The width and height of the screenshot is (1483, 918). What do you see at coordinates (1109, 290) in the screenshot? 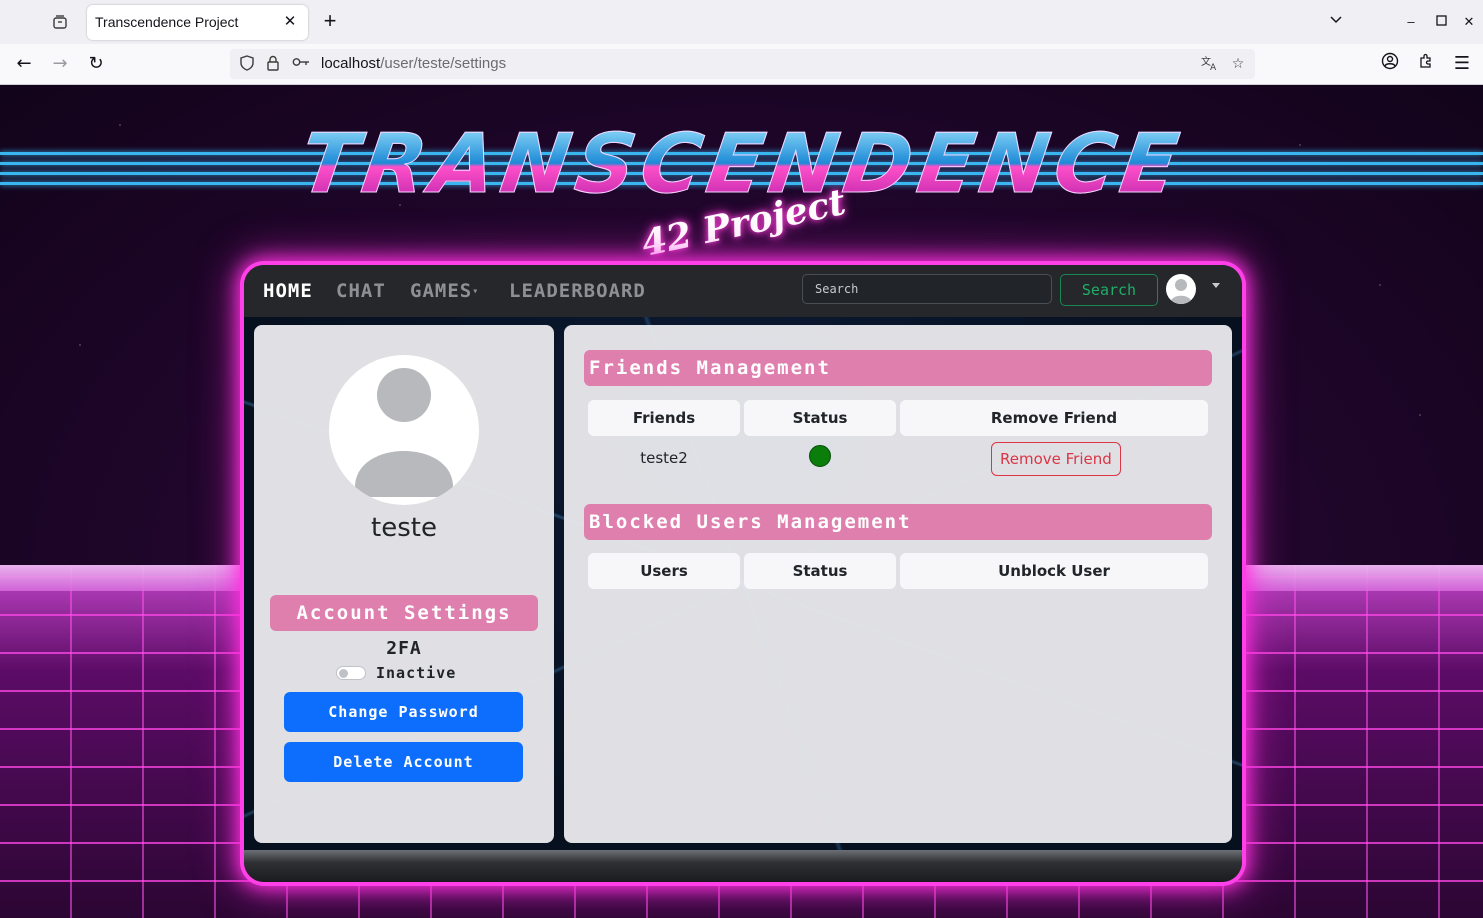
I see `search-button: Search` at bounding box center [1109, 290].